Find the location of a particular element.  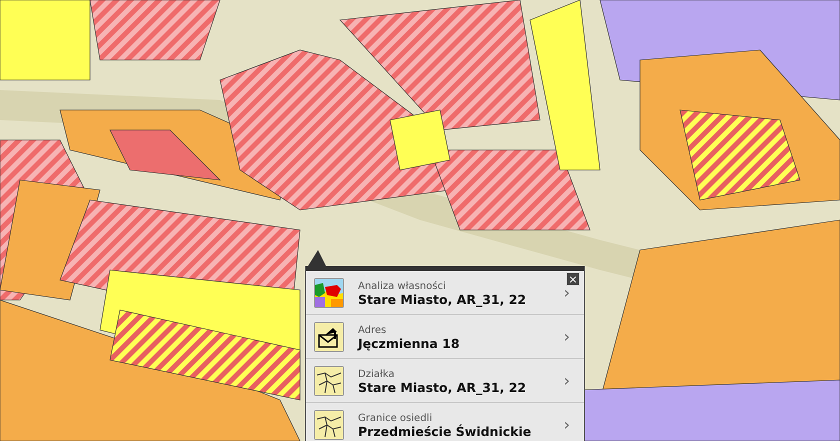

popup-list-item: Granice osiedli Przedmieście Świdnickie › is located at coordinates (445, 422).